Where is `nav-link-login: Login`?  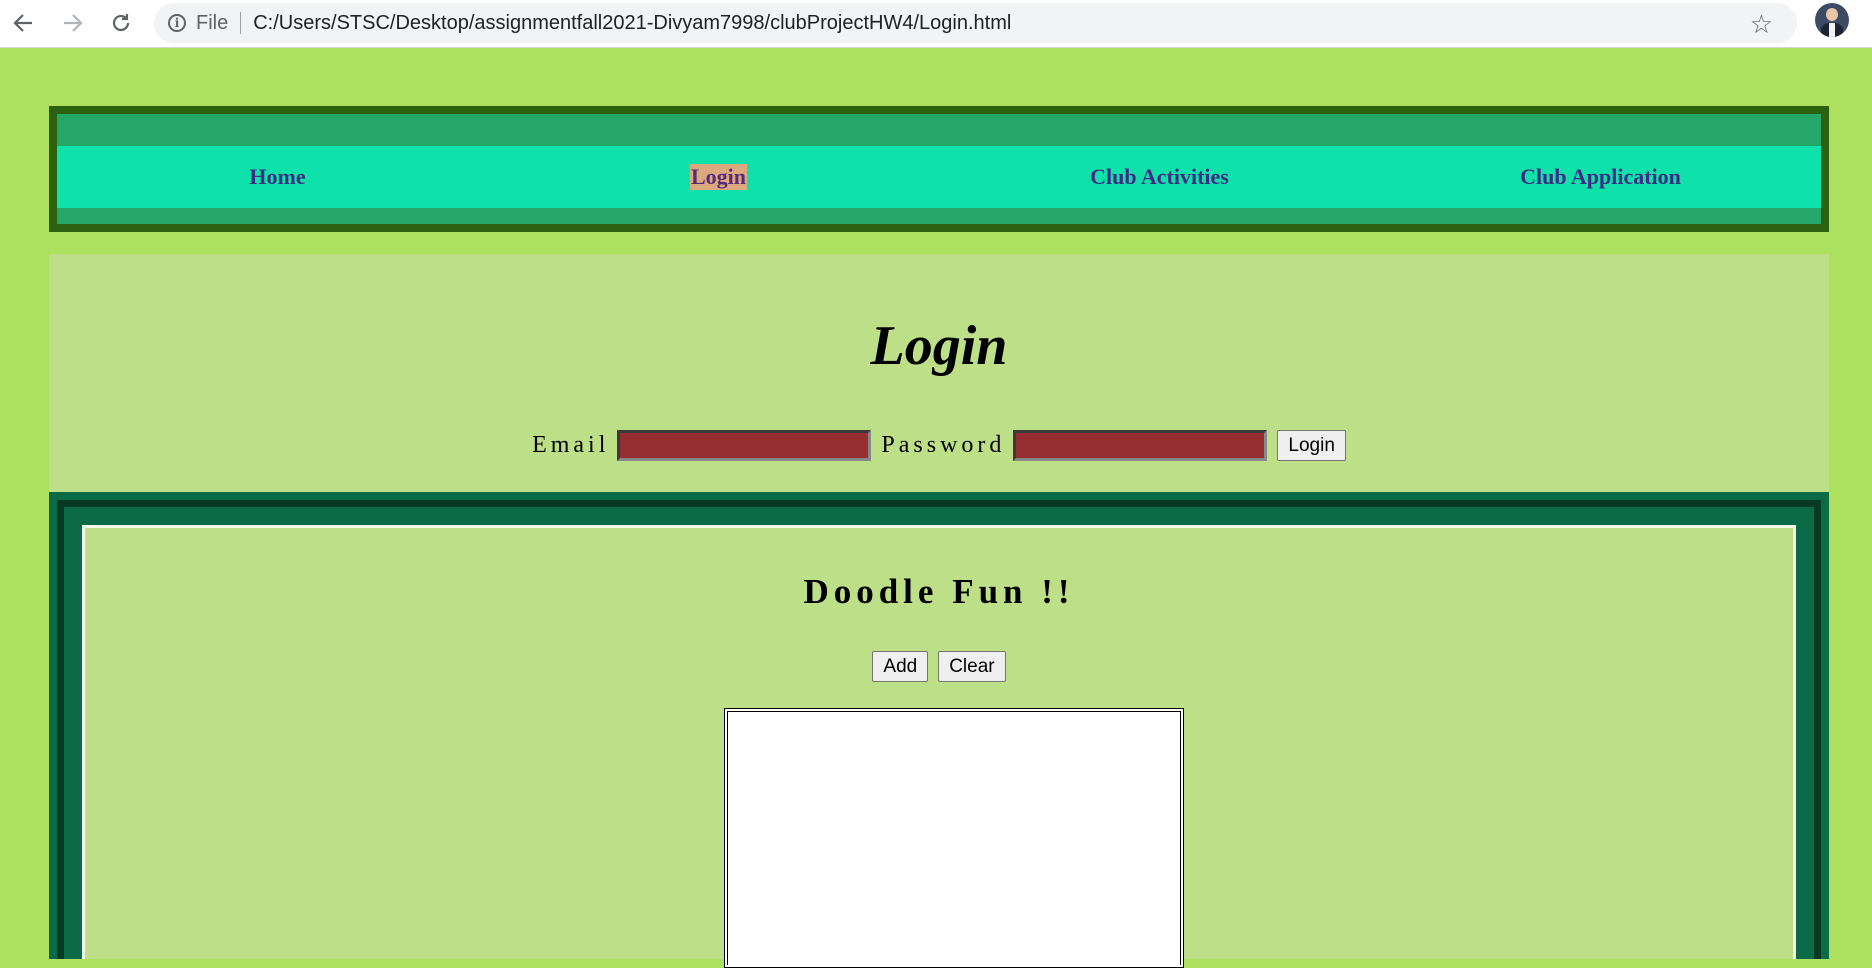 nav-link-login: Login is located at coordinates (718, 177).